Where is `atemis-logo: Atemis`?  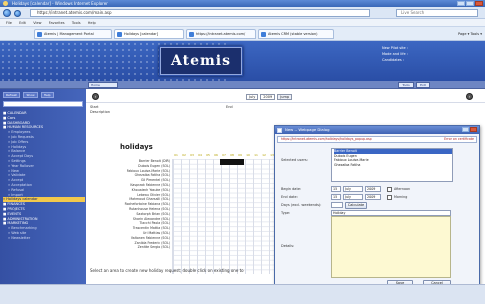
atemis-logo: Atemis is located at coordinates (201, 61).